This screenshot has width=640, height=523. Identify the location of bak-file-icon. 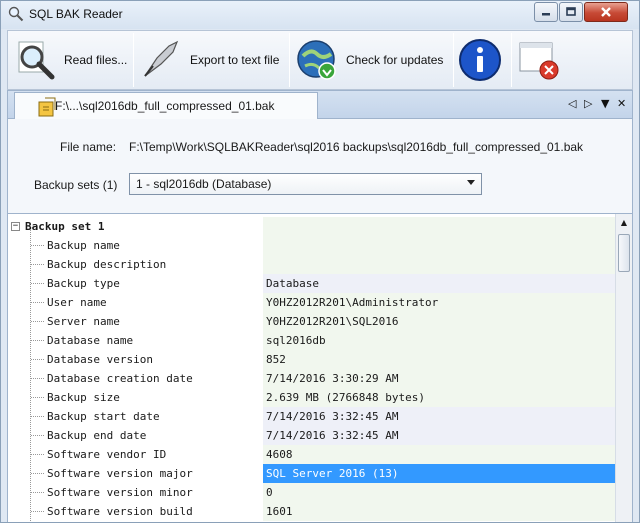
(47, 107).